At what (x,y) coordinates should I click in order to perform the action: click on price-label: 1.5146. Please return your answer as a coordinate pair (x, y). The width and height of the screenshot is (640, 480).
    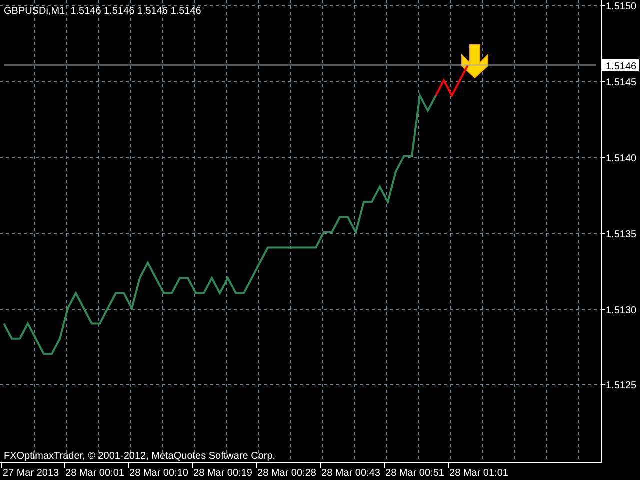
    Looking at the image, I should click on (620, 66).